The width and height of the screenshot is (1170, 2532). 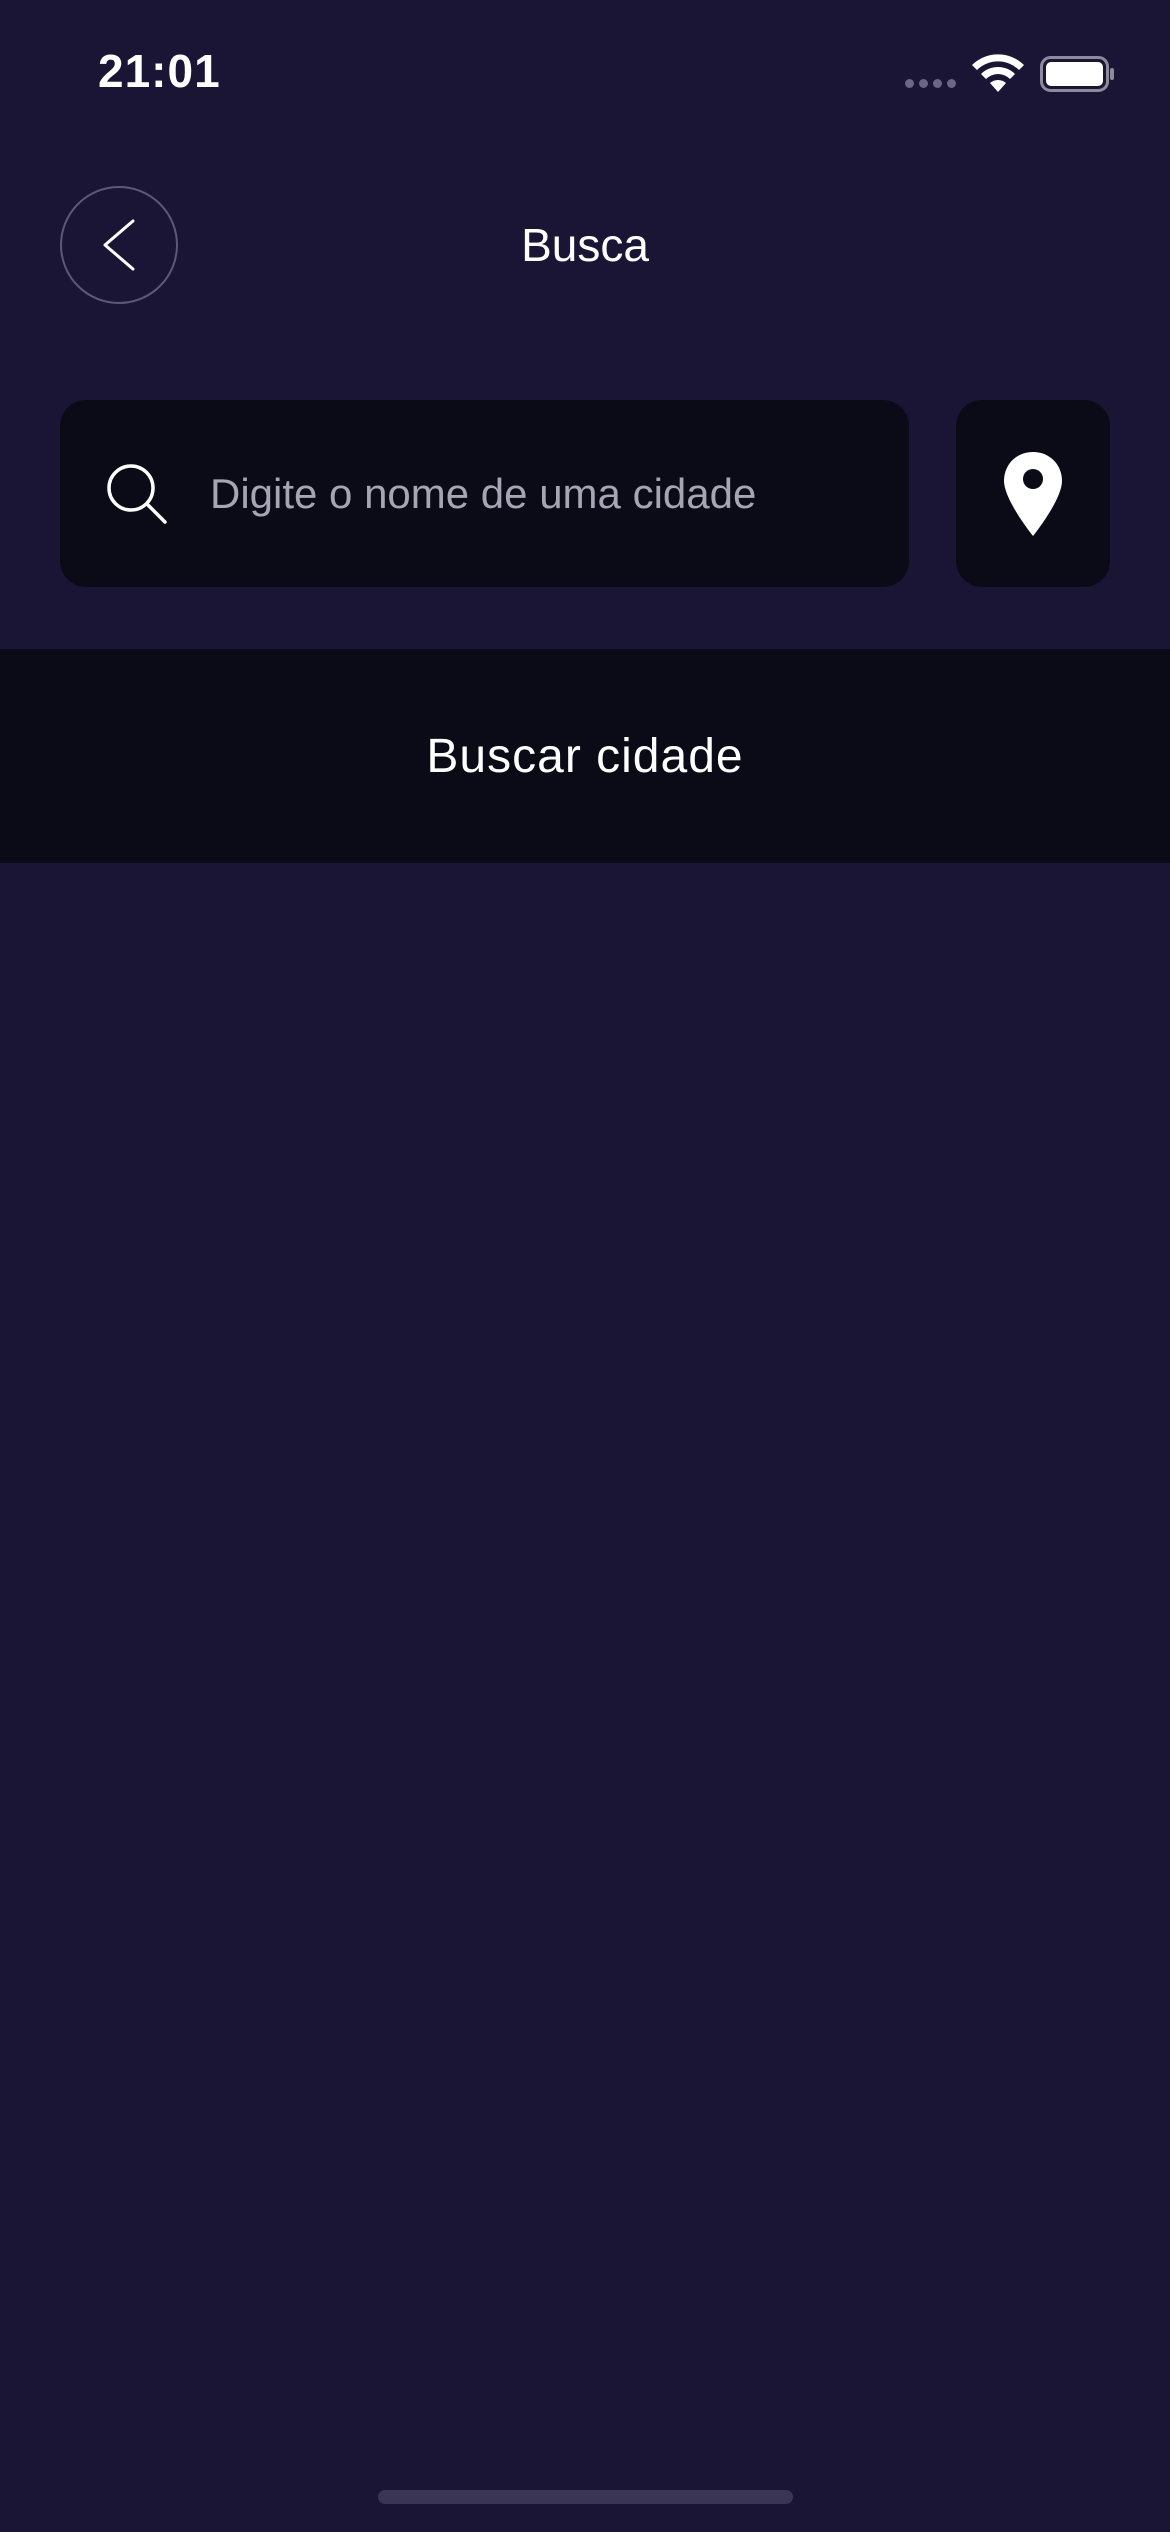 I want to click on map-pin-icon, so click(x=1033, y=493).